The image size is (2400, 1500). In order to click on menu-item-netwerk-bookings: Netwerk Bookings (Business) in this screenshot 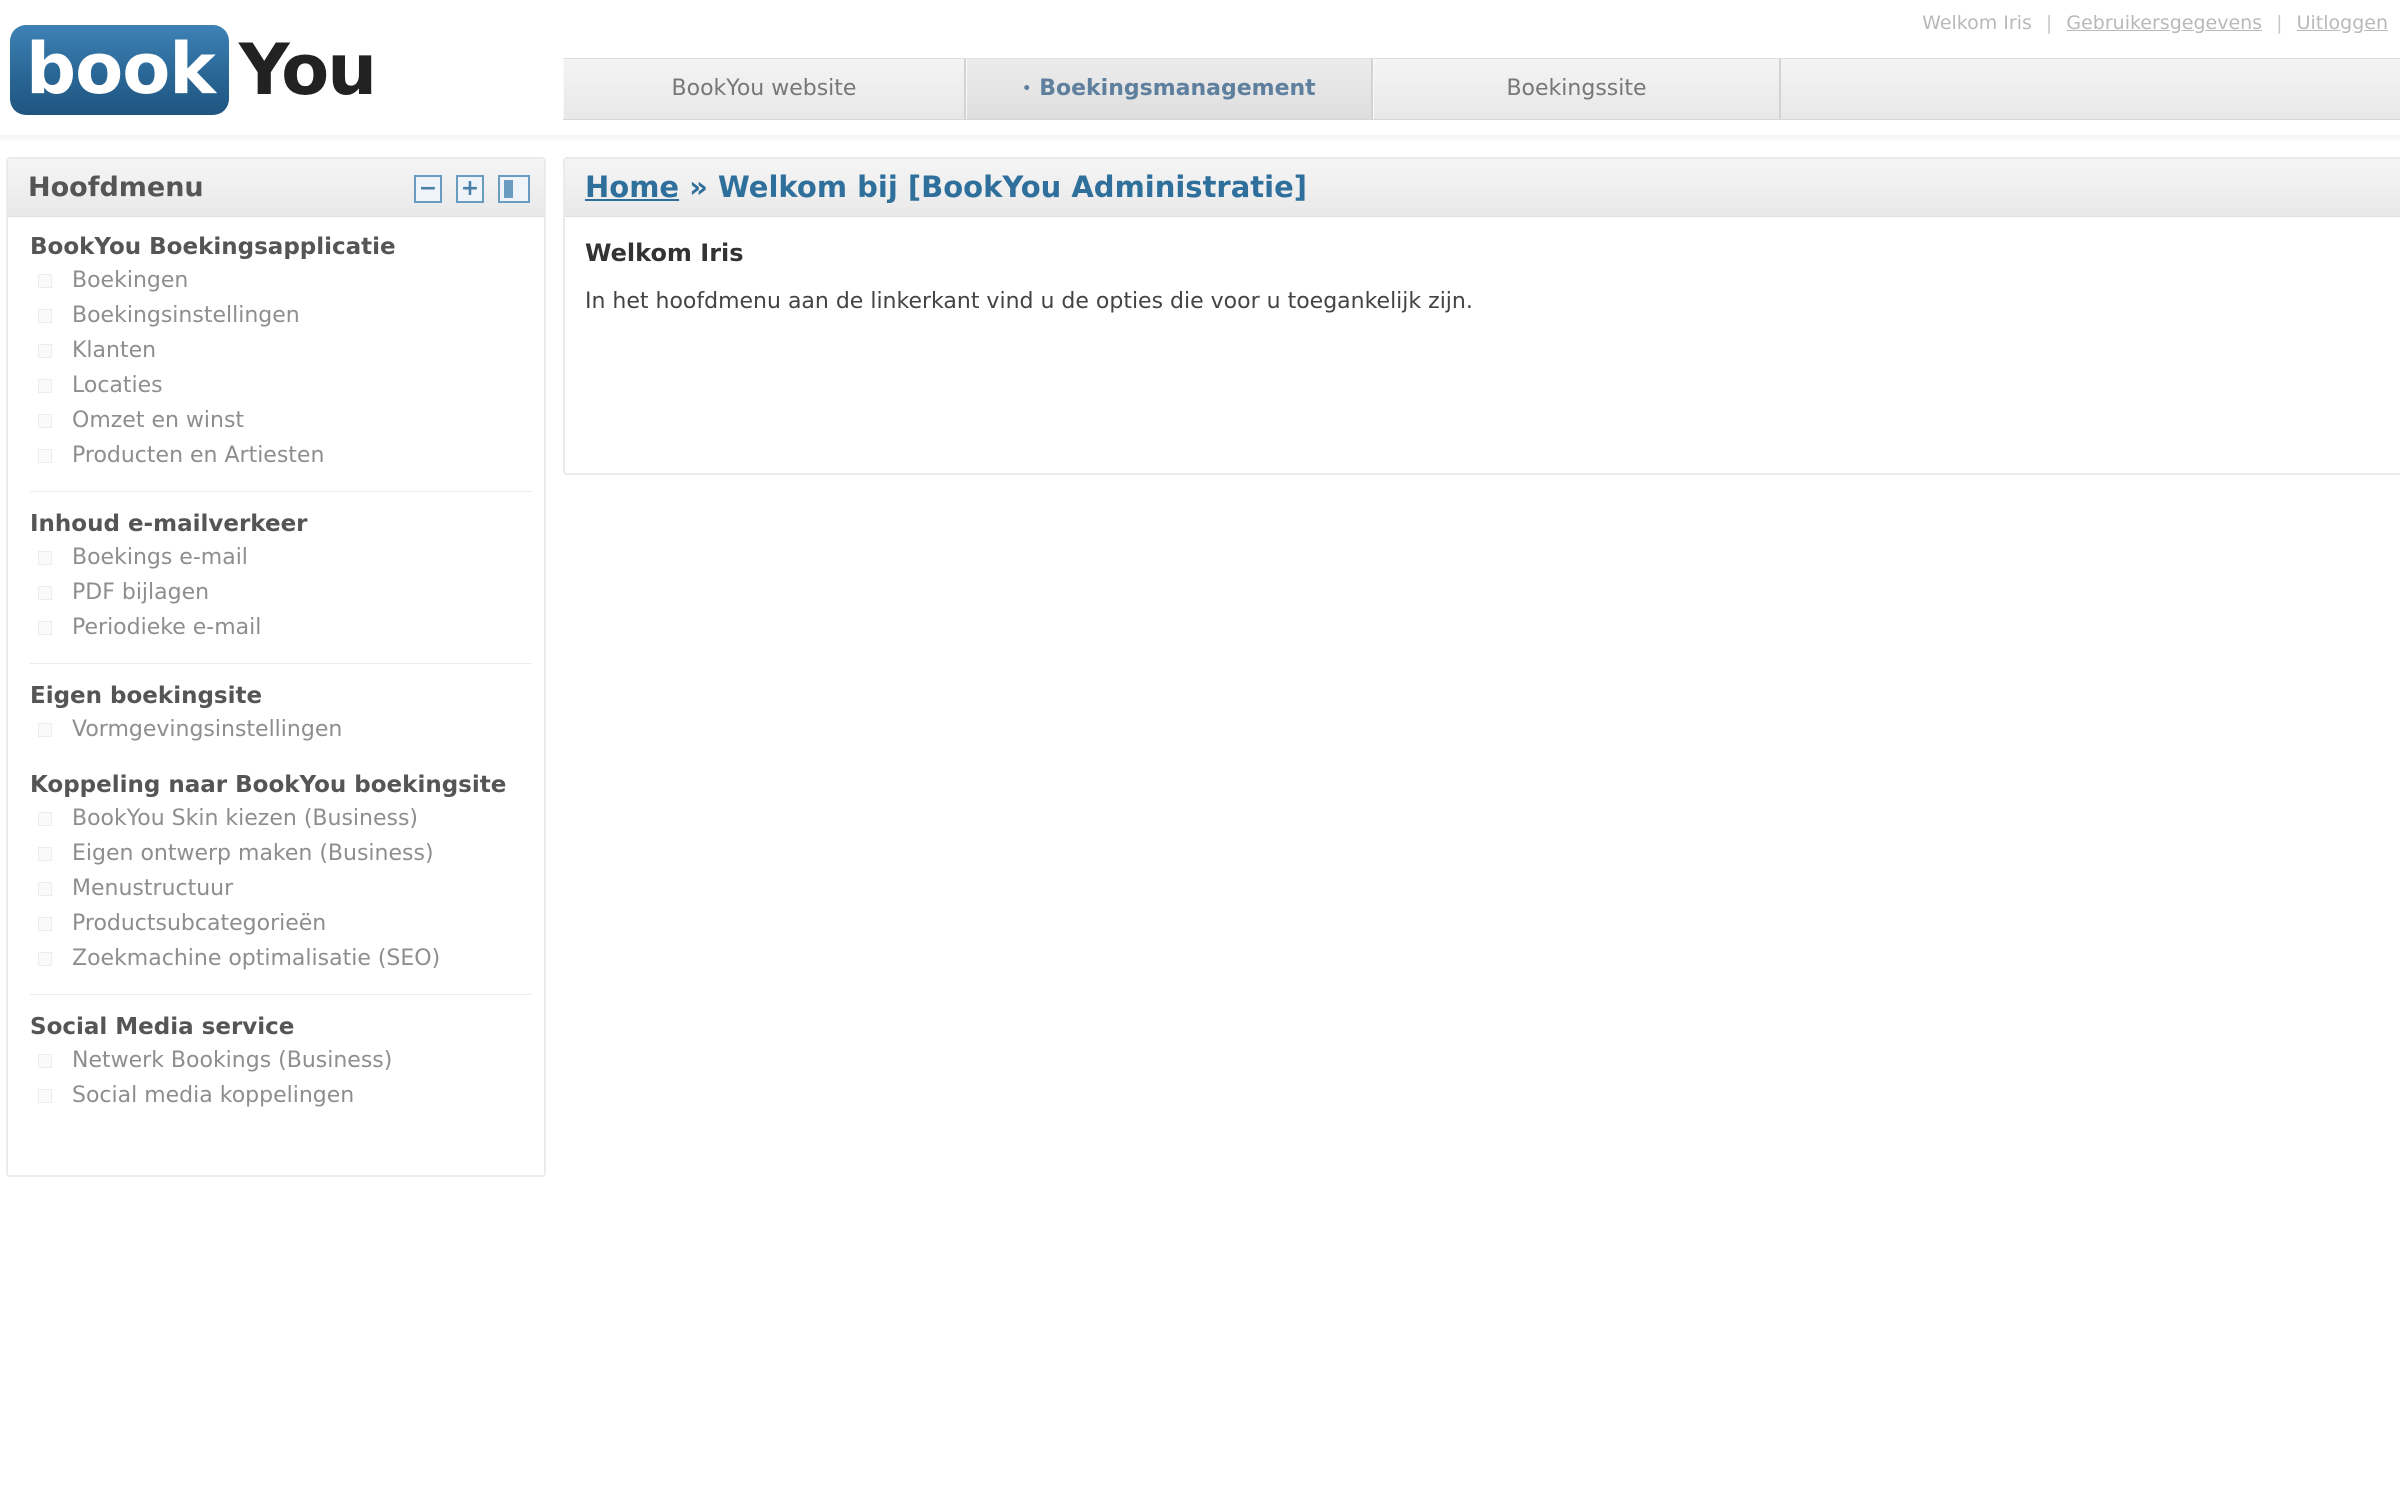, I will do `click(280, 1060)`.